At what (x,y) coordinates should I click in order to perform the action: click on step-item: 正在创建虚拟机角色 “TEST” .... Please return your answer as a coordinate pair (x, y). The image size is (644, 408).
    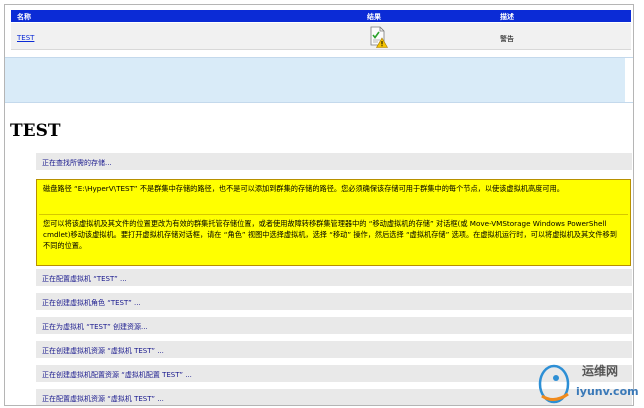
    Looking at the image, I should click on (334, 301).